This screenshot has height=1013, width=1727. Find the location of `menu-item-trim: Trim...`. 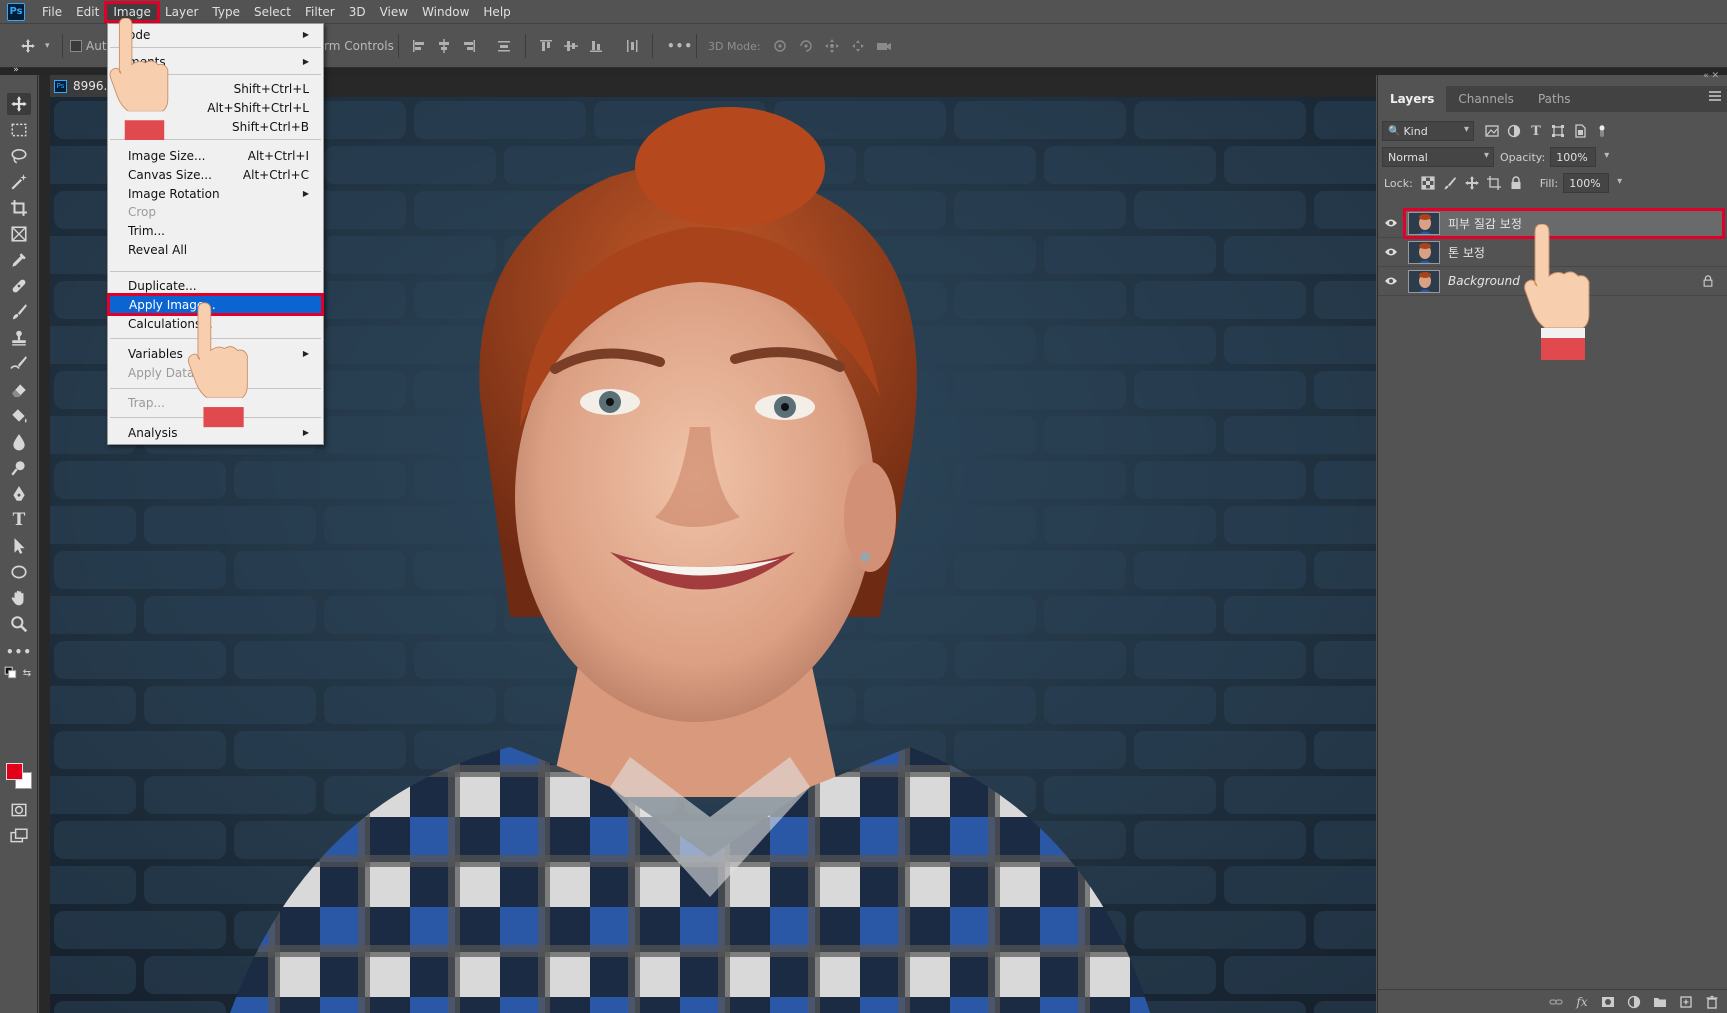

menu-item-trim: Trim... is located at coordinates (215, 230).